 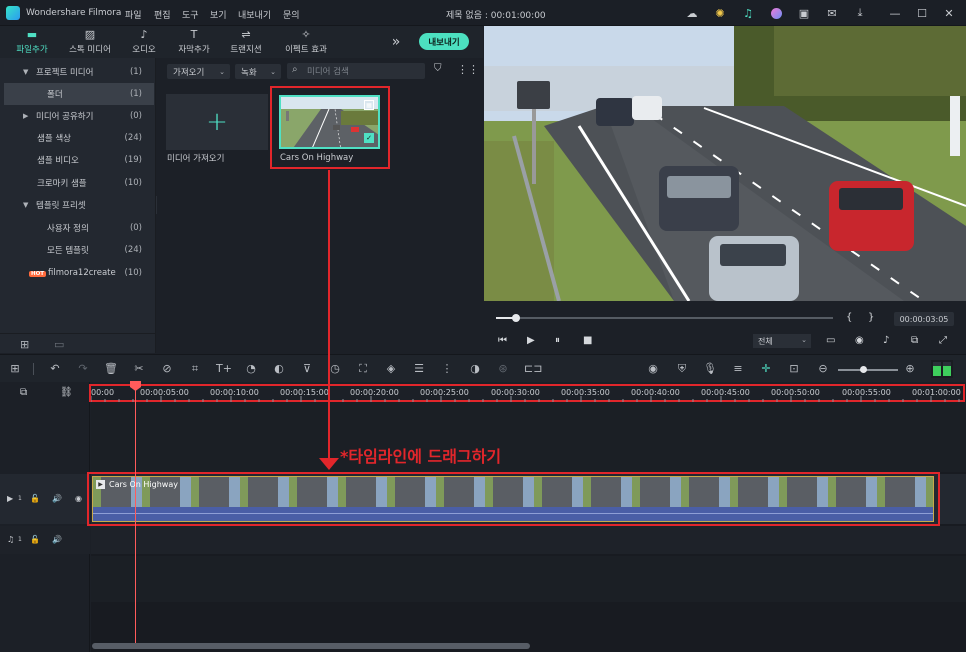 I want to click on bulb-icon: ✺, so click(x=720, y=13).